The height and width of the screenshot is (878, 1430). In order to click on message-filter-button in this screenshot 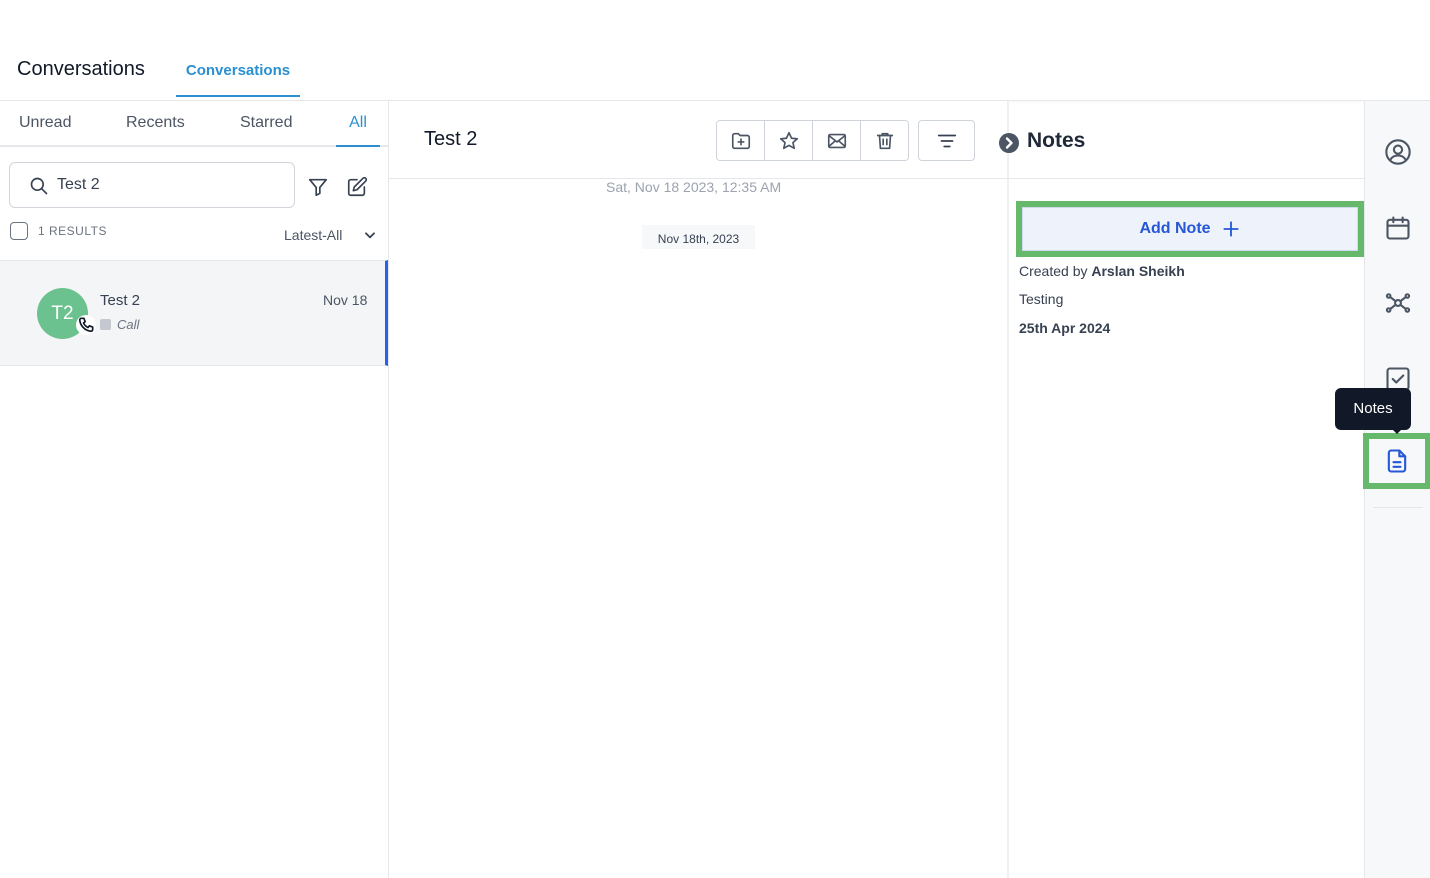, I will do `click(946, 140)`.